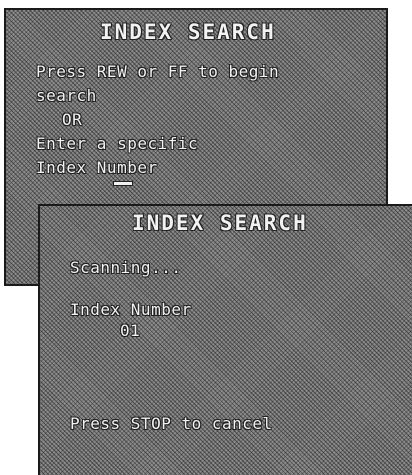 Image resolution: width=412 pixels, height=475 pixels. Describe the element at coordinates (123, 183) in the screenshot. I see `input-cursor` at that location.